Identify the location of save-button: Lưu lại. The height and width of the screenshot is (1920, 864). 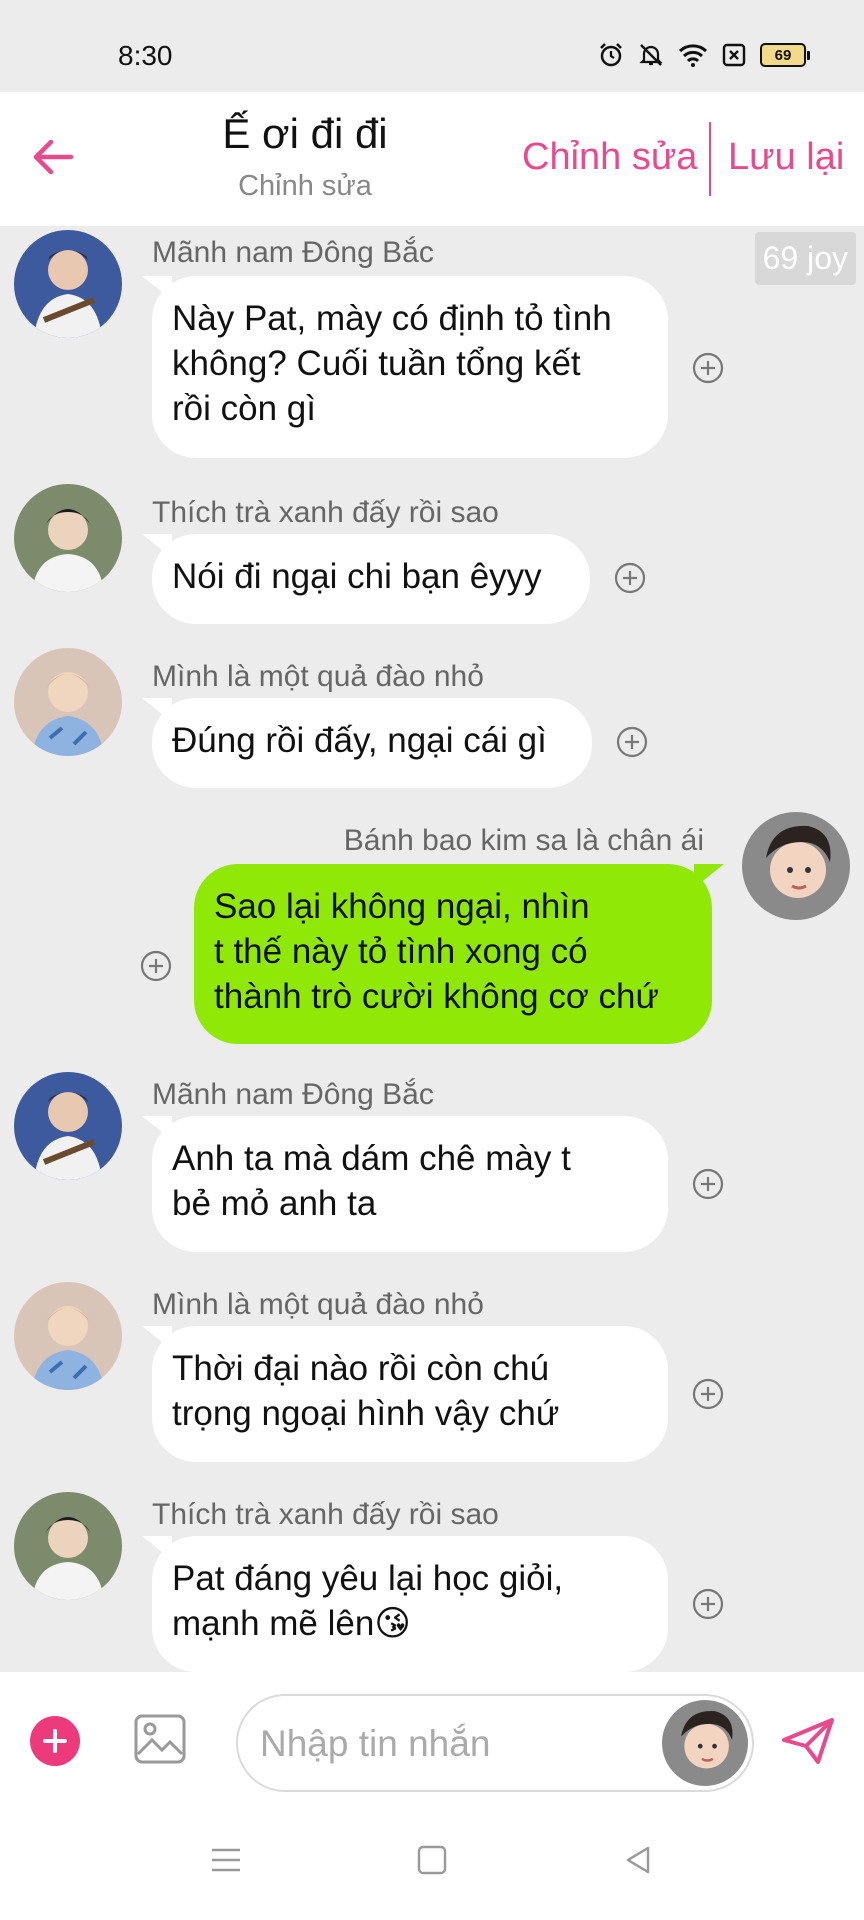
(786, 157).